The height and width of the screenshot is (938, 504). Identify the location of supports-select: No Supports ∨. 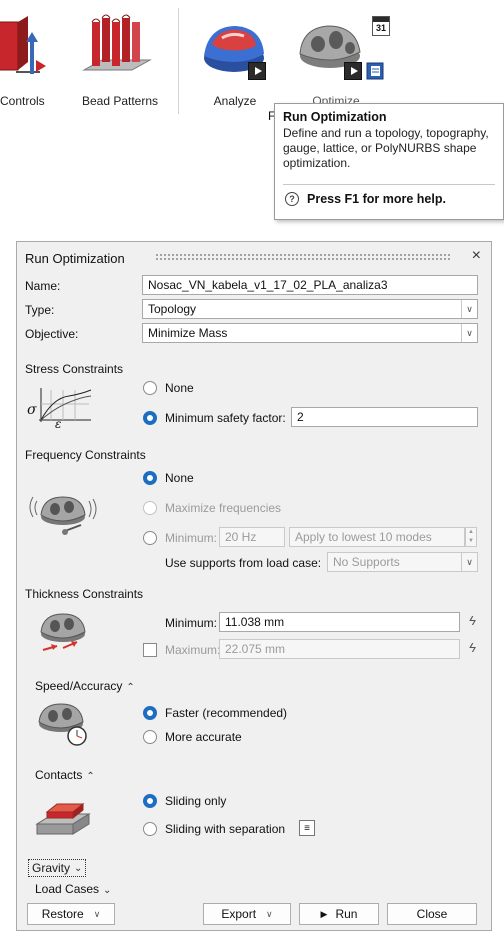
(402, 562).